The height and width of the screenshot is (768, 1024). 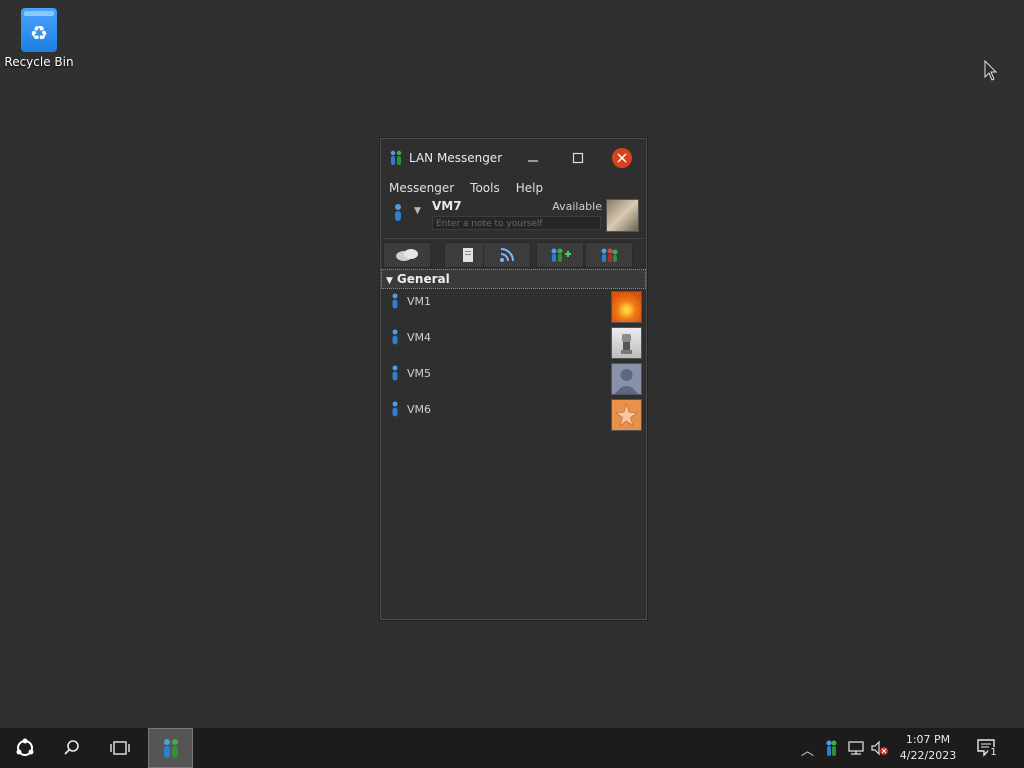 I want to click on chat-icon, so click(x=407, y=255).